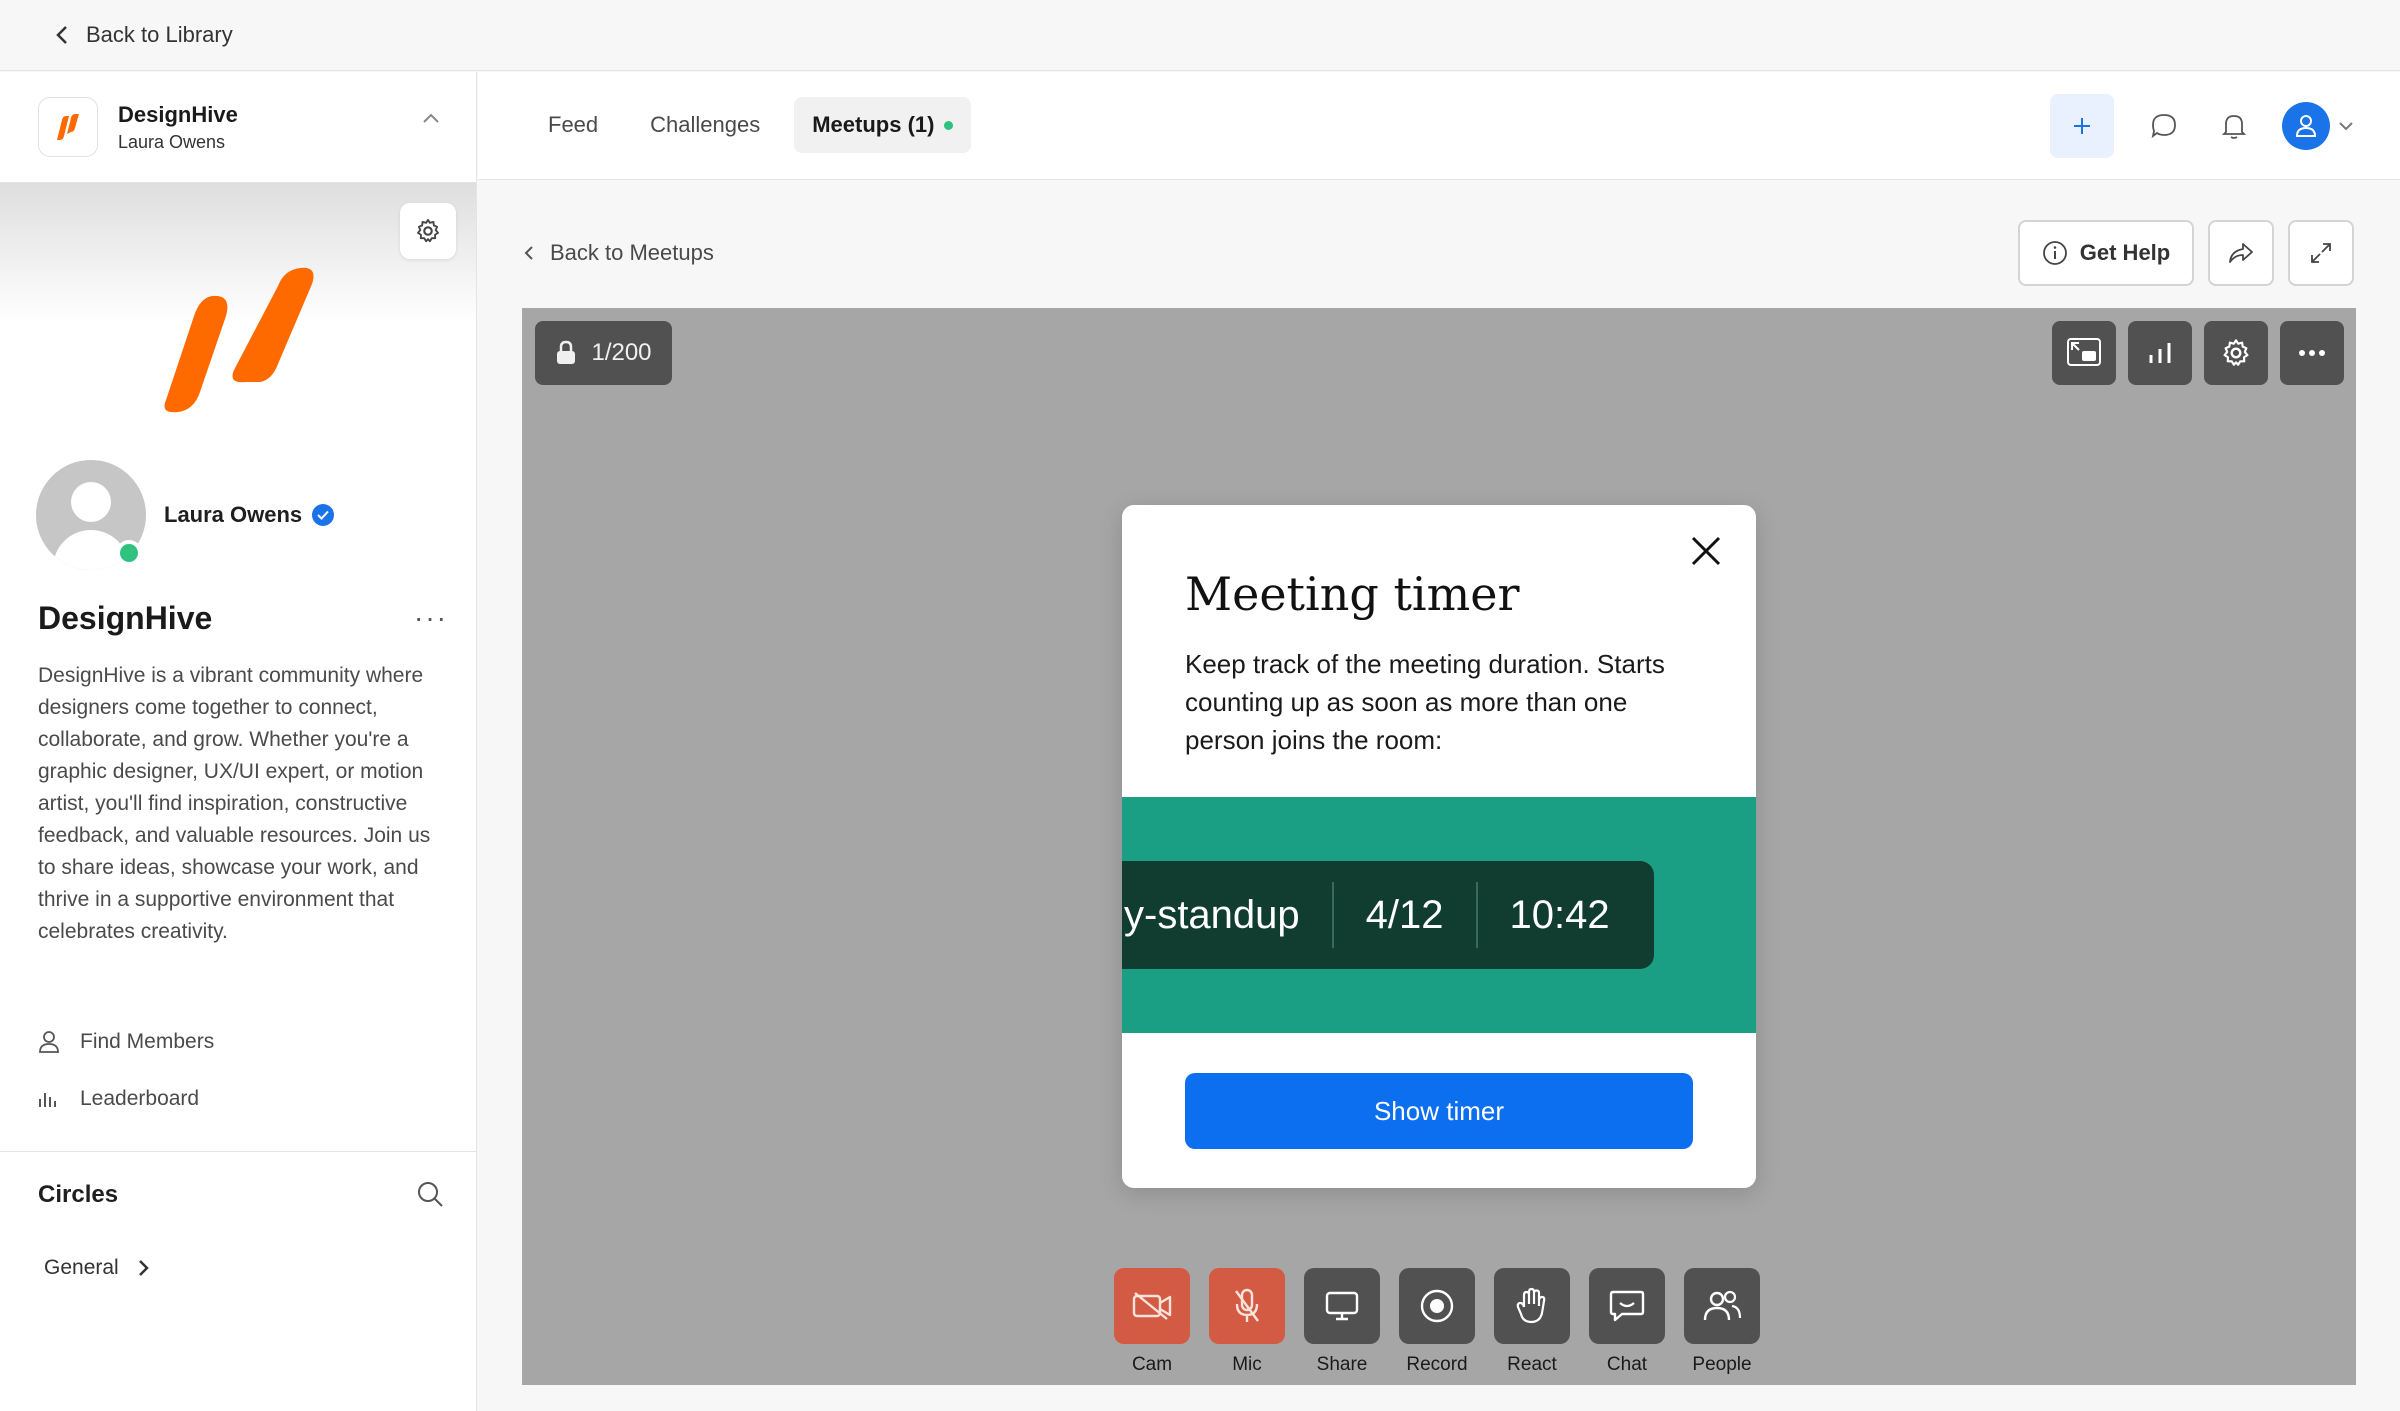 The height and width of the screenshot is (1411, 2400). Describe the element at coordinates (143, 1268) in the screenshot. I see `chevron-right-icon` at that location.